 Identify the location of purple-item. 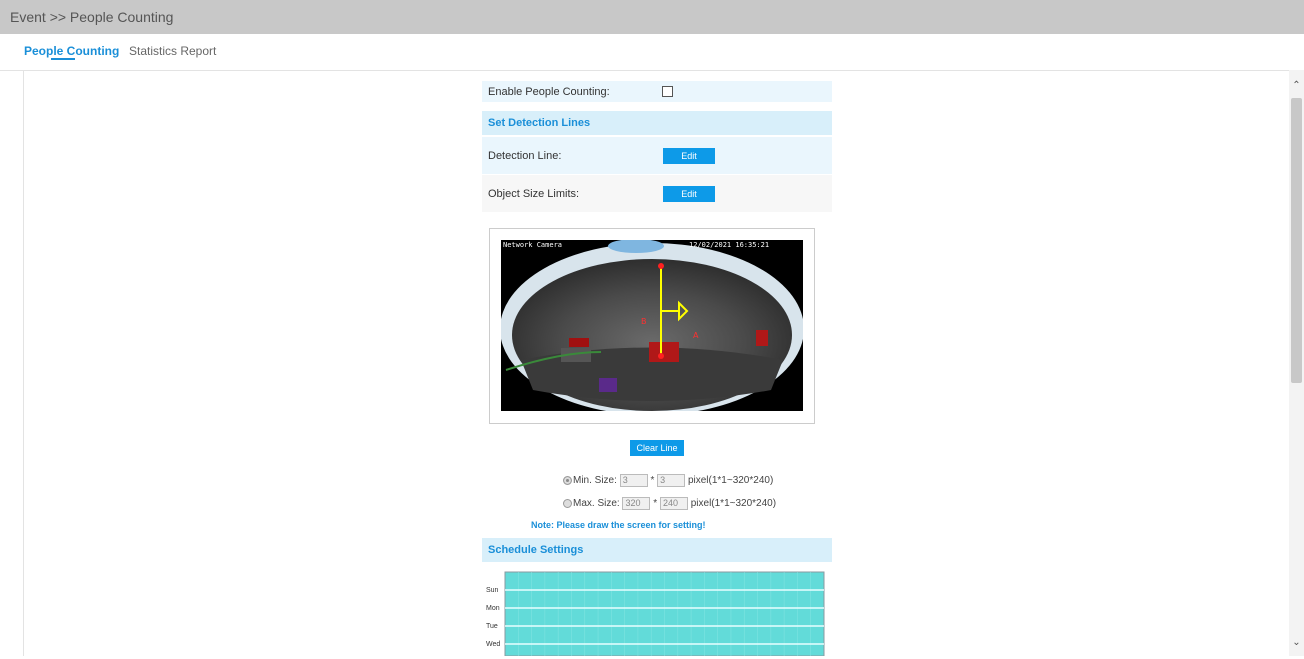
(608, 385).